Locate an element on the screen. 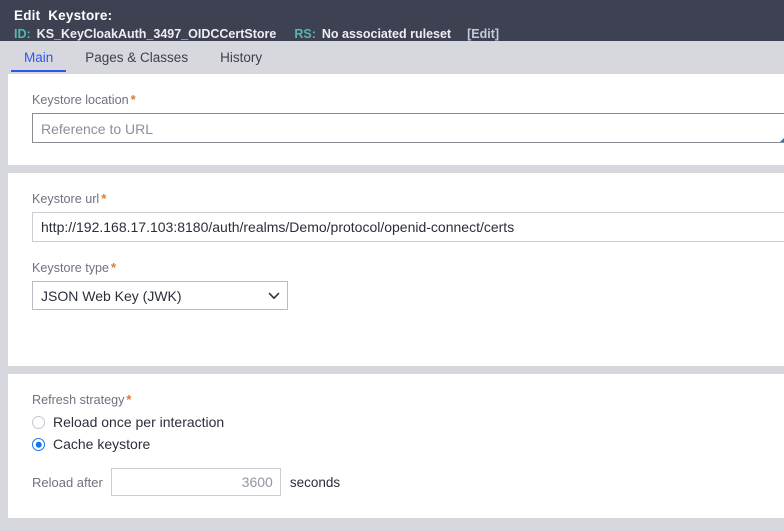  radio-cache-keystore: Cache keystore is located at coordinates (408, 444).